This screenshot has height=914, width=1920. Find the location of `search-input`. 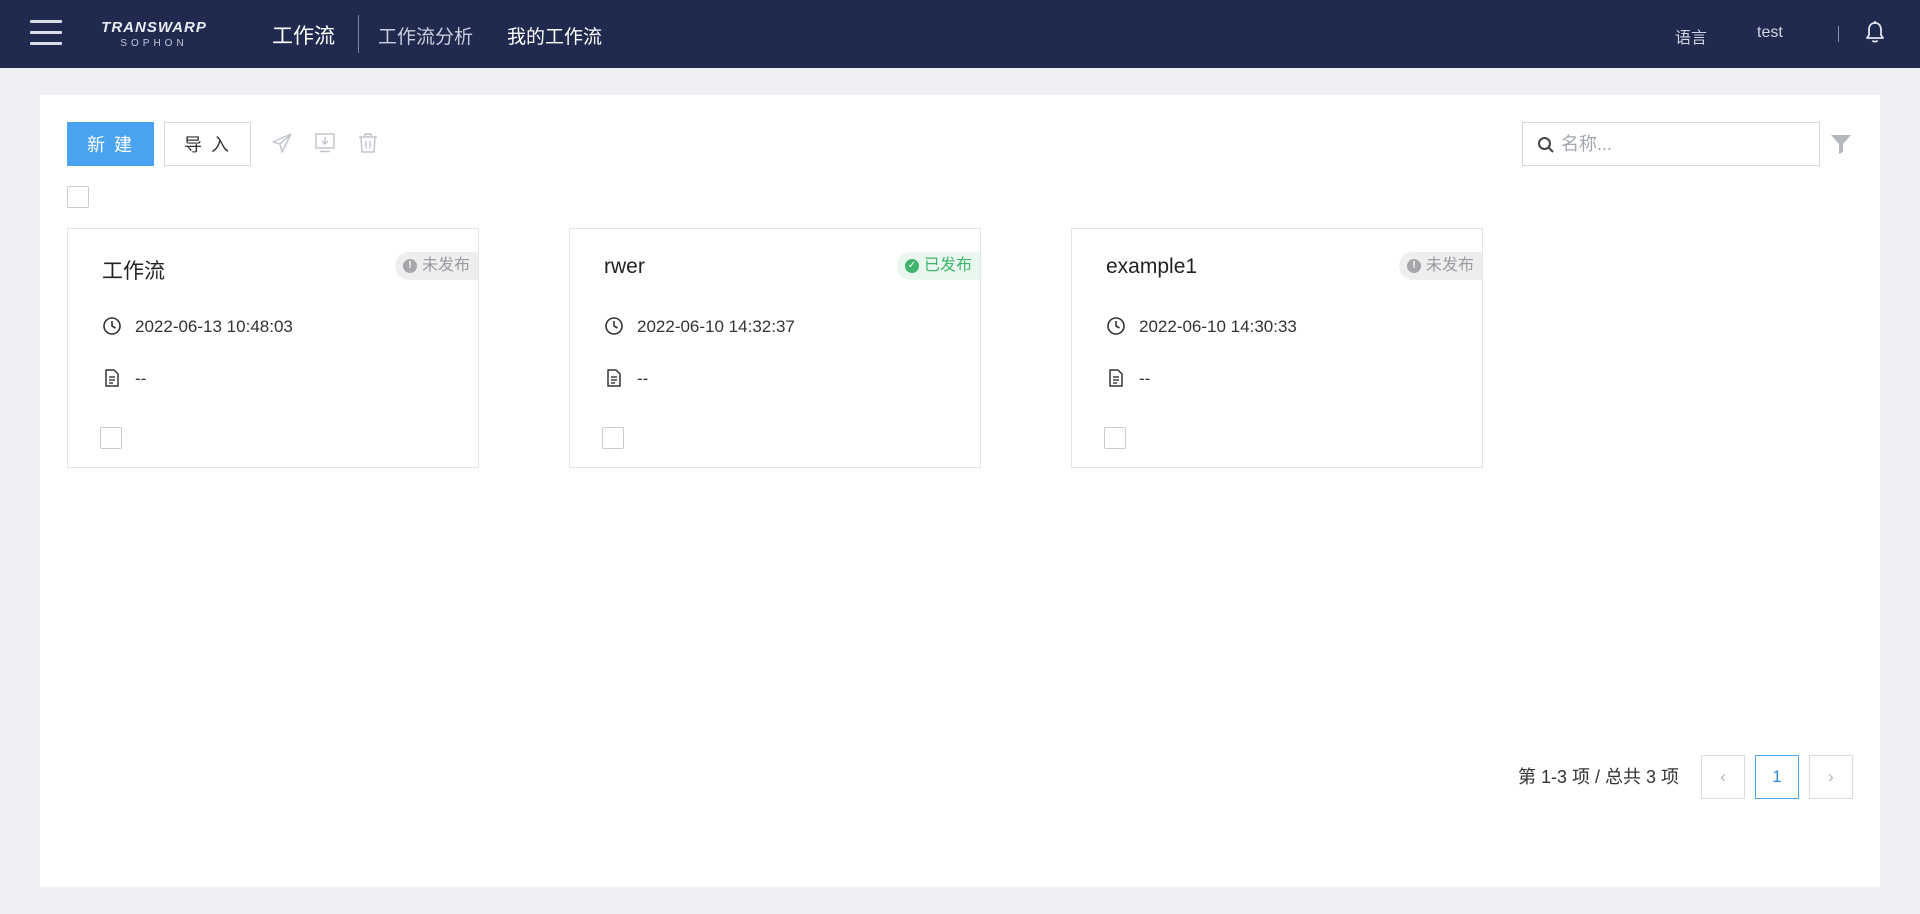

search-input is located at coordinates (1686, 144).